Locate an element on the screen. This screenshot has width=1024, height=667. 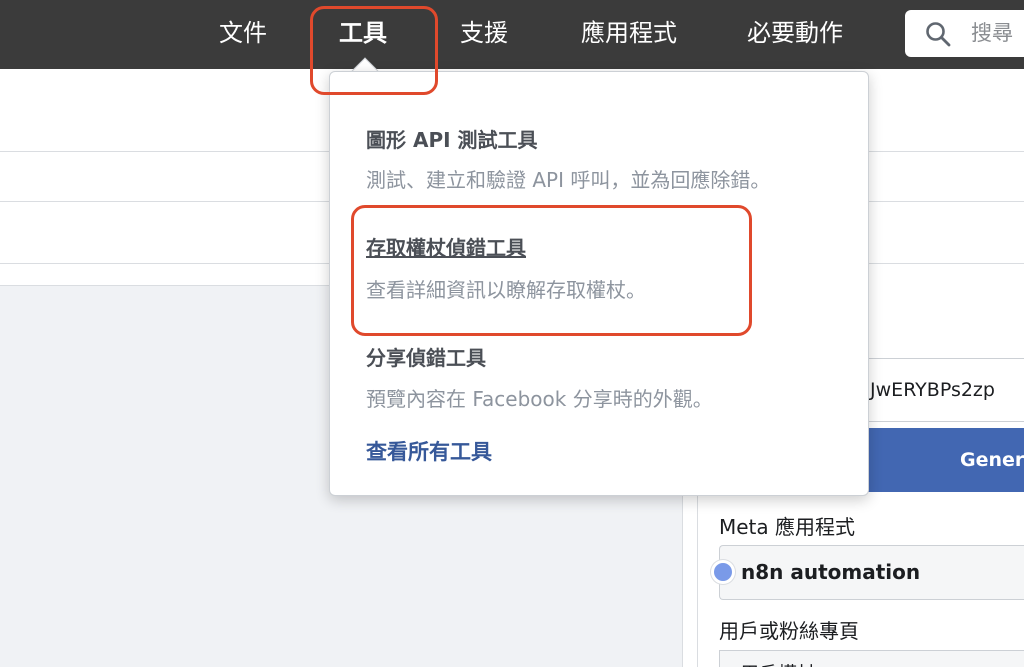
view-all-tools-link: 查看所有工具 is located at coordinates (429, 451).